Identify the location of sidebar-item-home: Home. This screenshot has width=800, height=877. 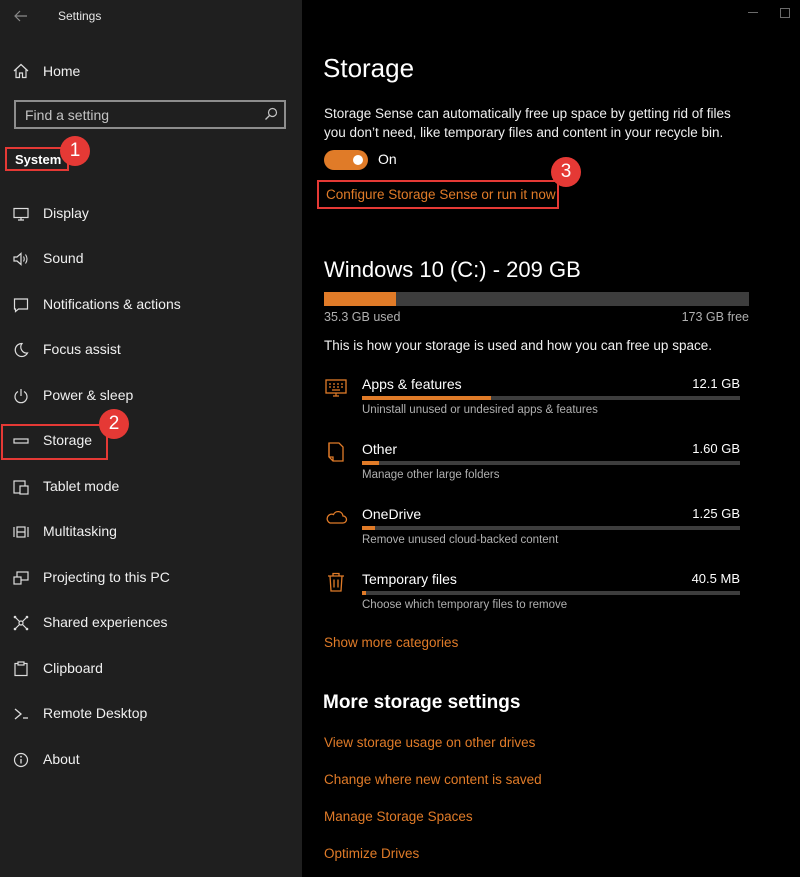
(151, 71).